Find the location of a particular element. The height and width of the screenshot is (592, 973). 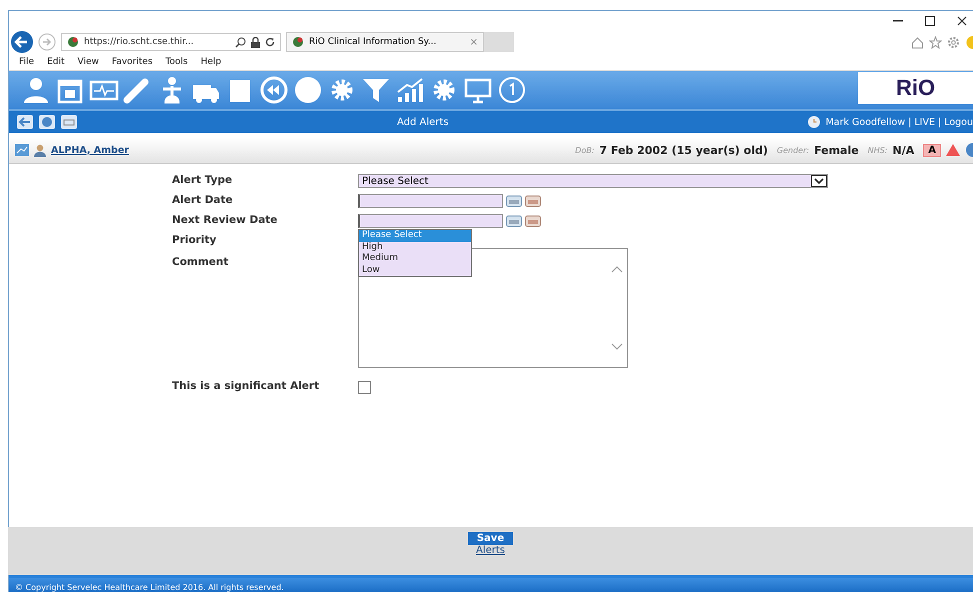

priority-option: Medium is located at coordinates (415, 258).